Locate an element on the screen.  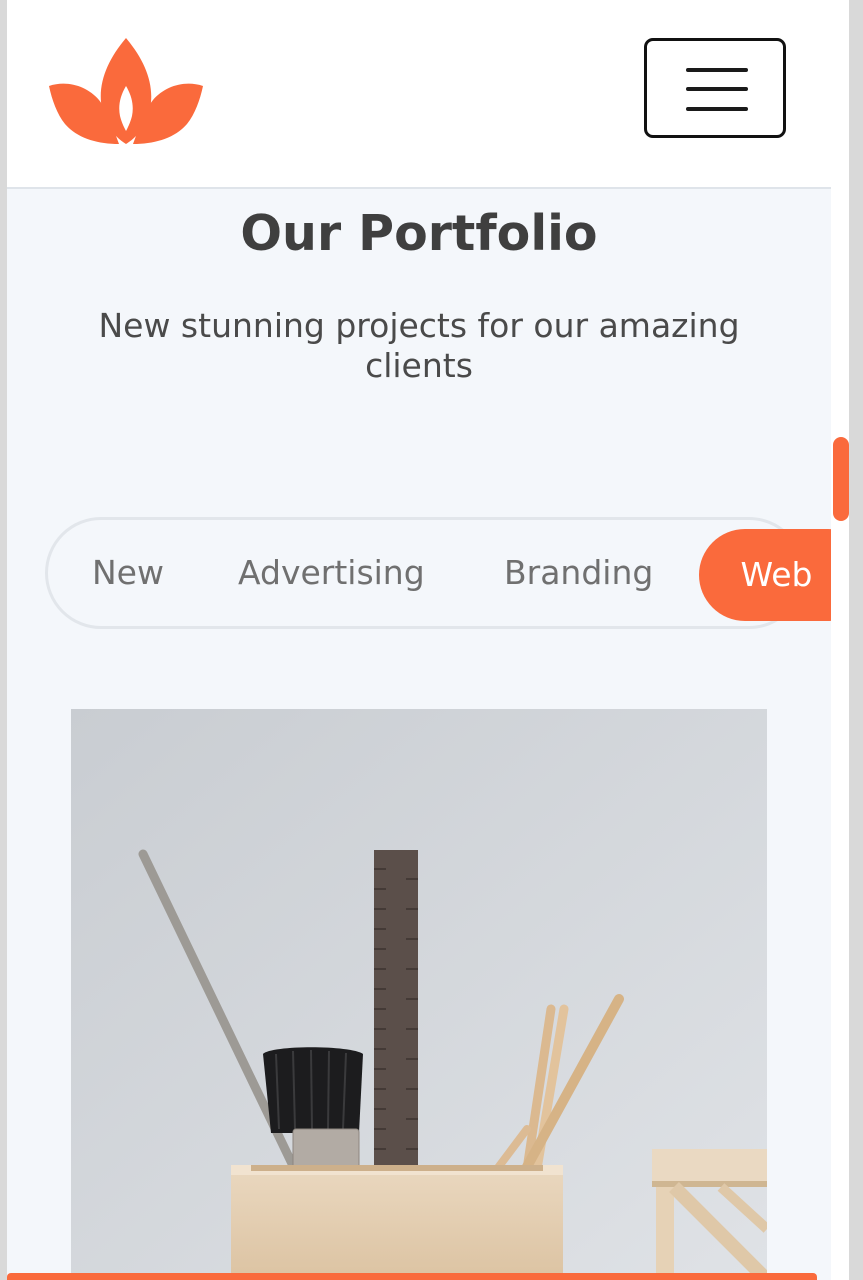
portfolio-filter-tabs: New Advertising Branding Web is located at coordinates (438, 573).